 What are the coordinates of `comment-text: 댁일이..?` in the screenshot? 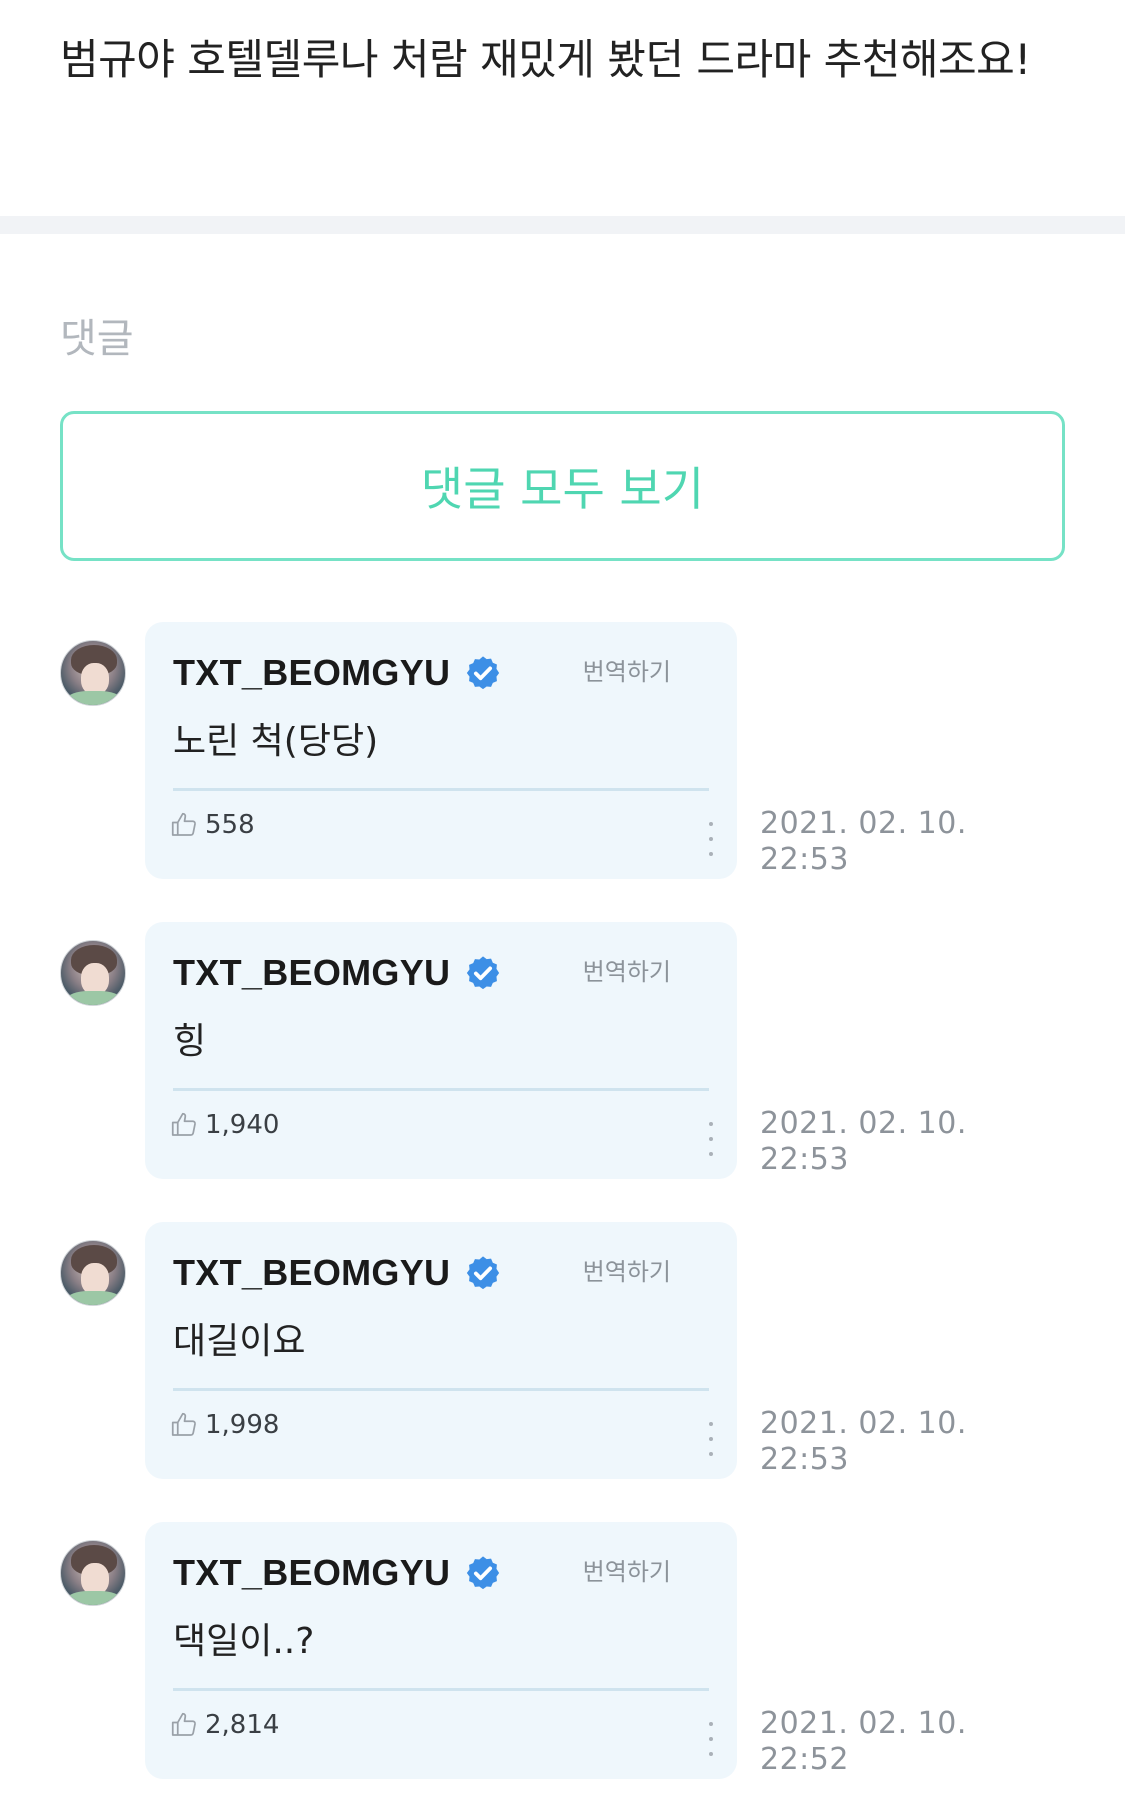 It's located at (244, 1641).